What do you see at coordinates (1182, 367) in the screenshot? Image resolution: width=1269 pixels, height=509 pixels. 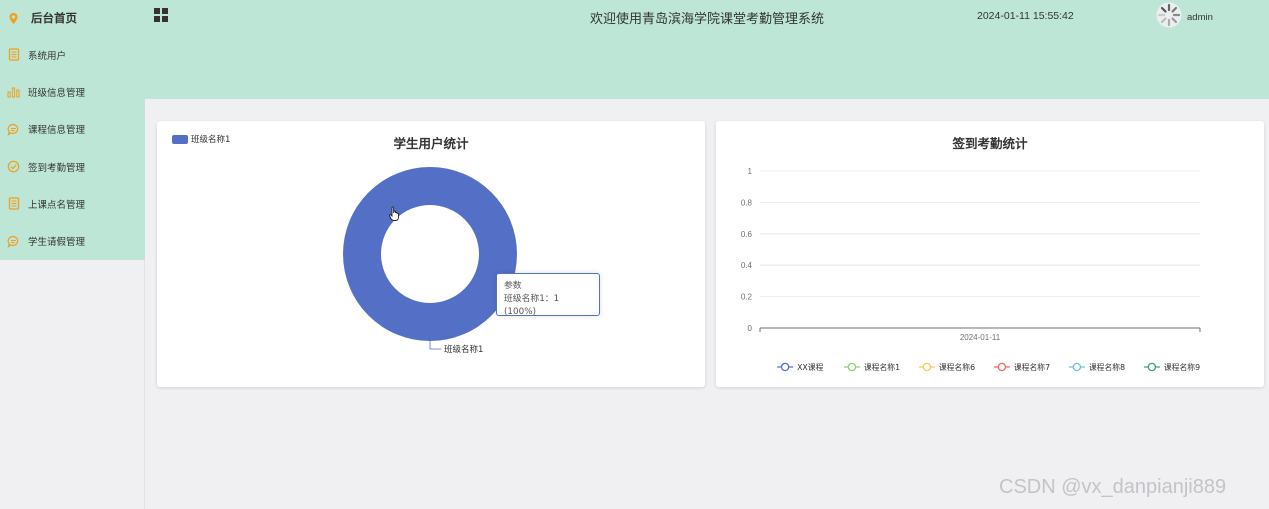 I see `legend-label: 课程名称9` at bounding box center [1182, 367].